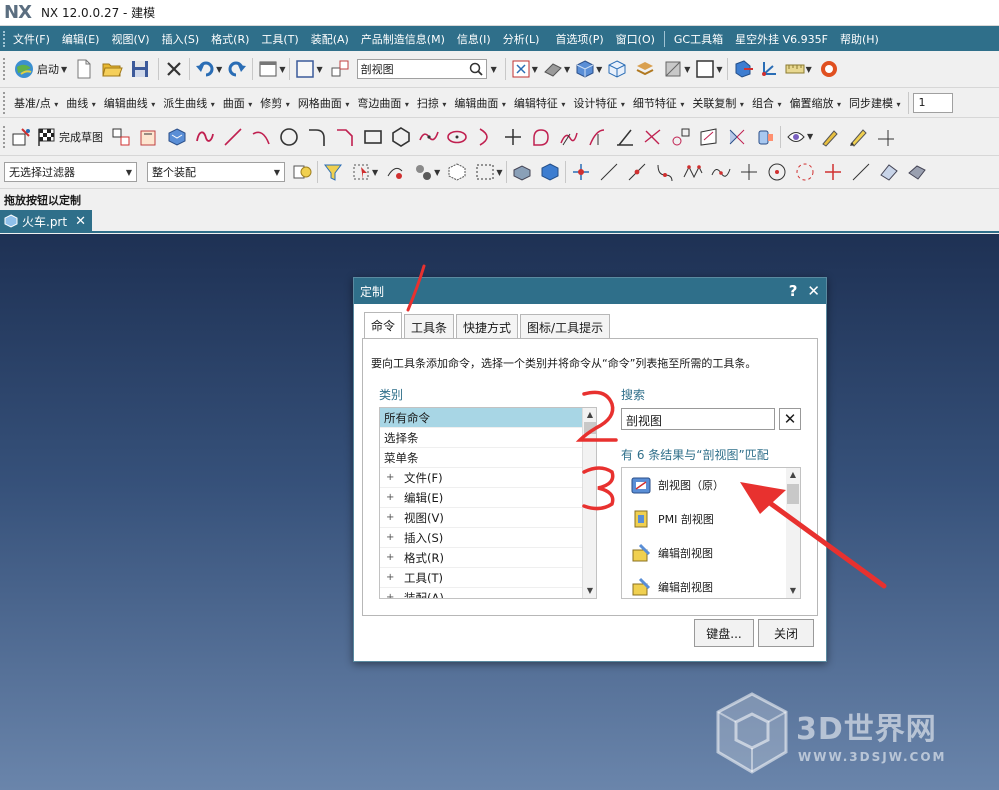  Describe the element at coordinates (238, 103) in the screenshot. I see `menu-surface: 曲面 ▾` at that location.